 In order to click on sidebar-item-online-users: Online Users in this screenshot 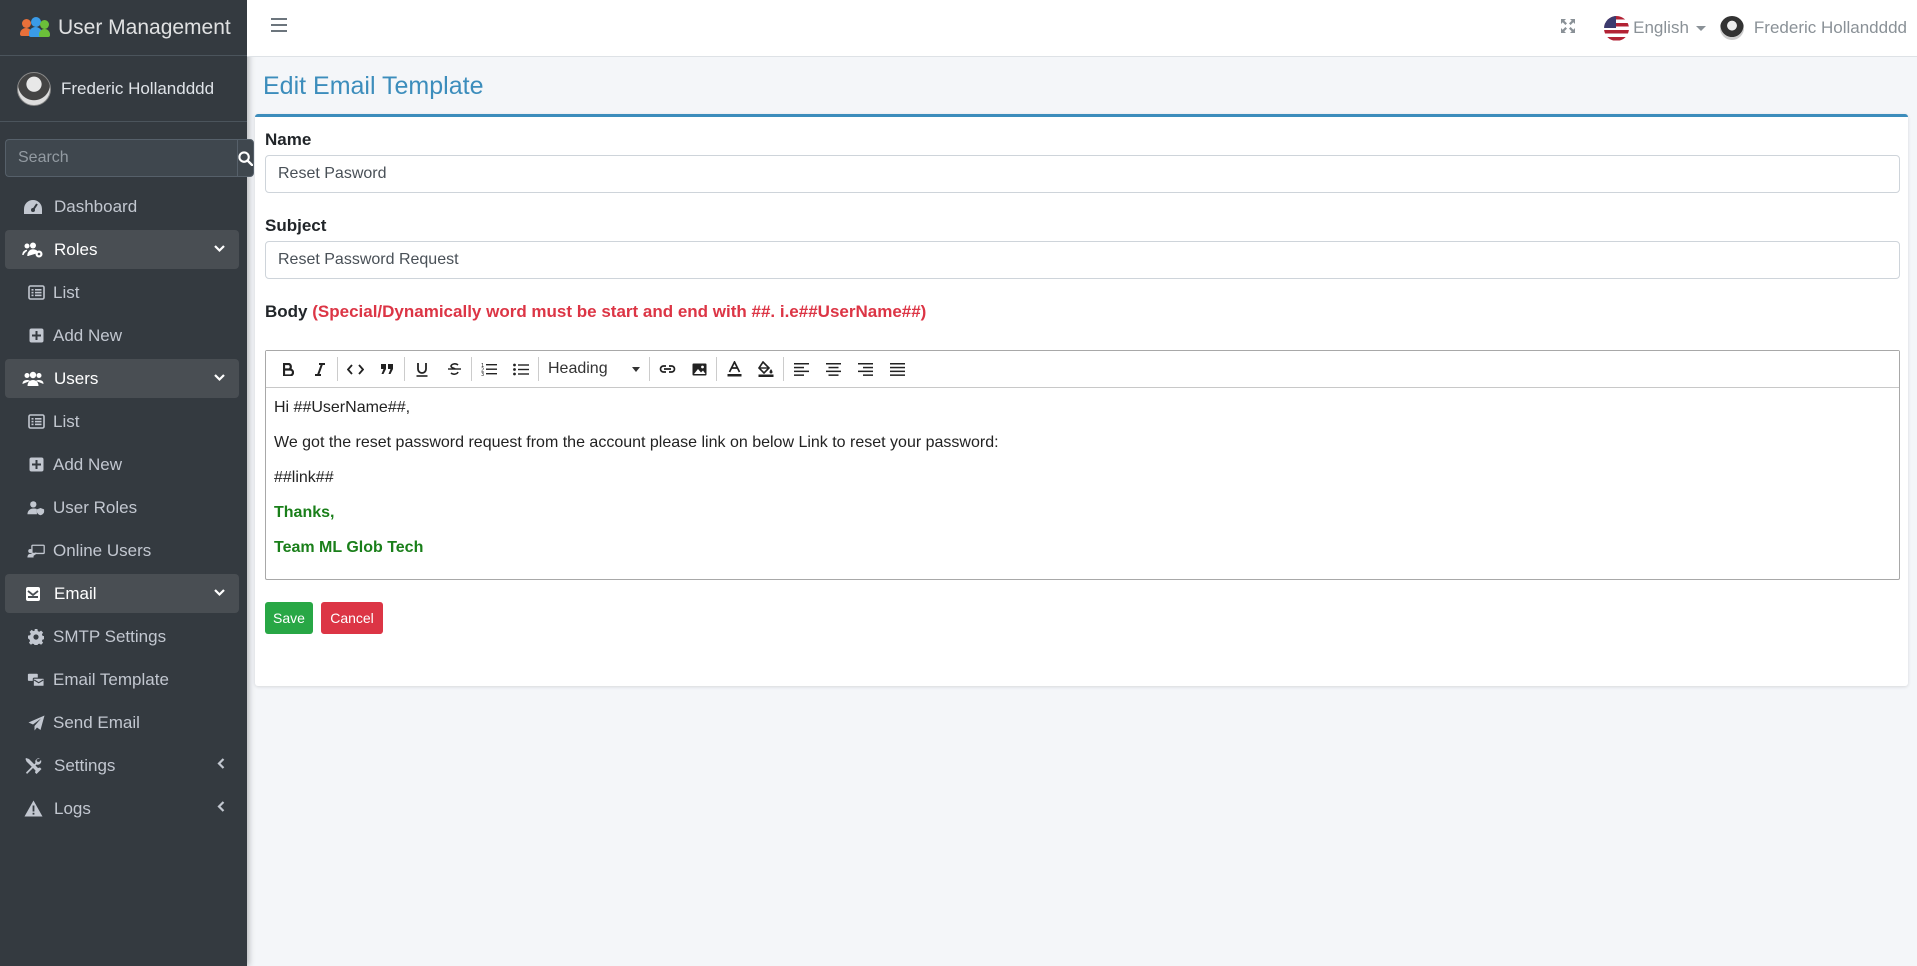, I will do `click(122, 550)`.